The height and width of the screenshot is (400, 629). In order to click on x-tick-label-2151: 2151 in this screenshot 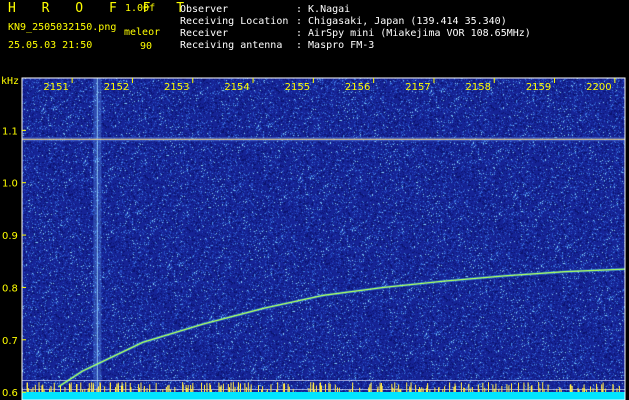, I will do `click(55, 87)`.